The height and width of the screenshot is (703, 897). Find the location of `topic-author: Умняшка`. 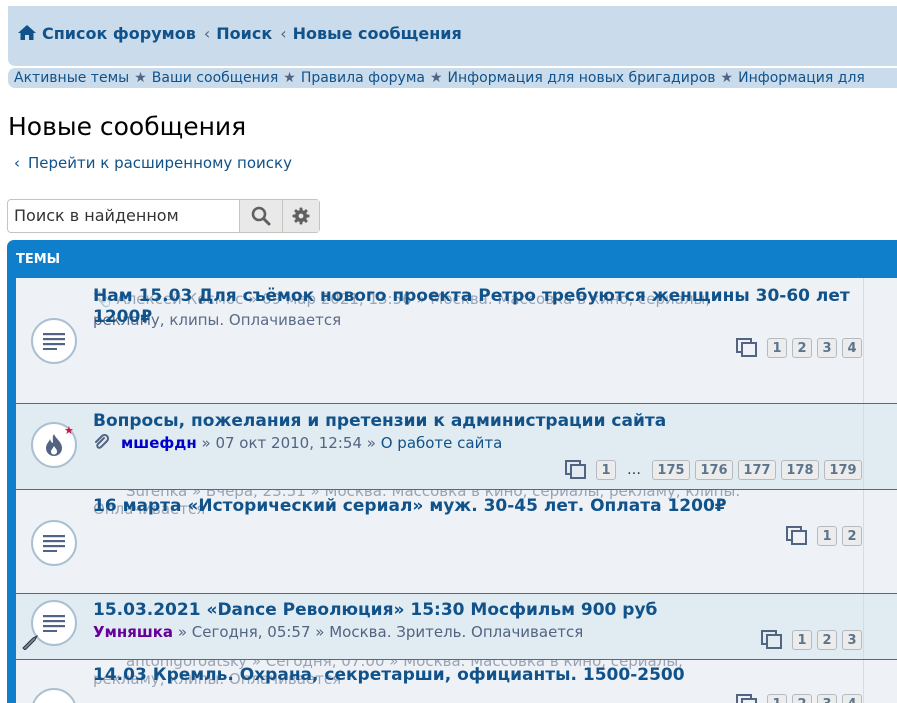

topic-author: Умняшка is located at coordinates (133, 632).